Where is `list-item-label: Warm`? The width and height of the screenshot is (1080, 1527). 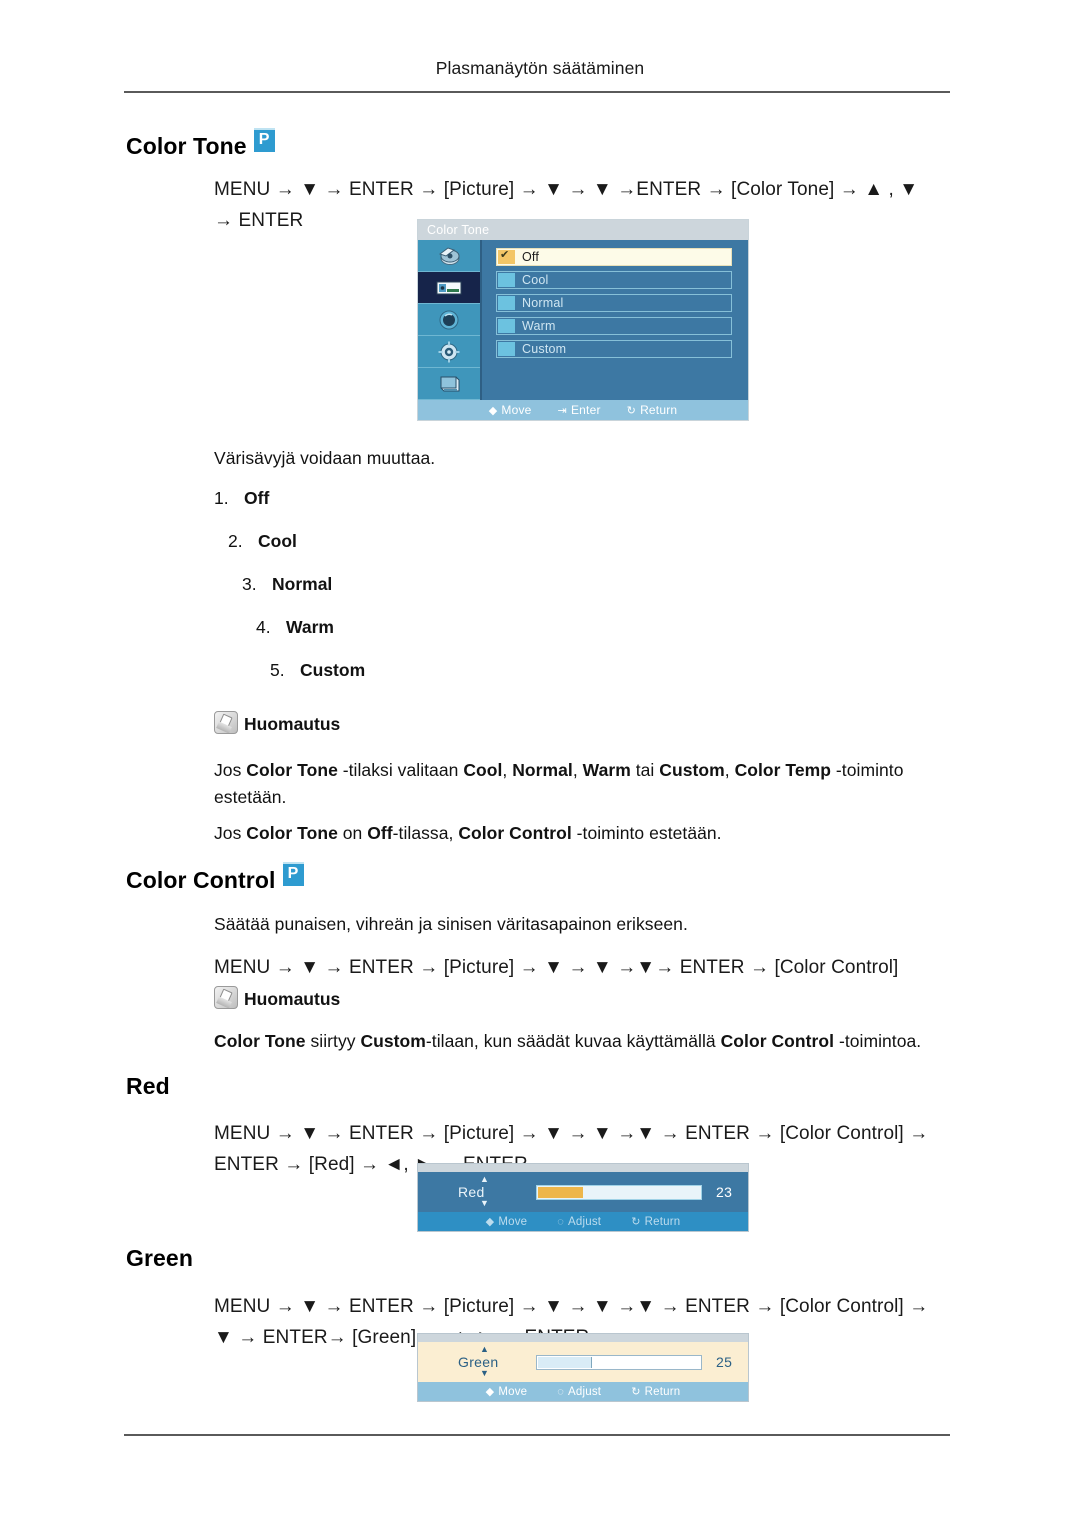
list-item-label: Warm is located at coordinates (310, 627).